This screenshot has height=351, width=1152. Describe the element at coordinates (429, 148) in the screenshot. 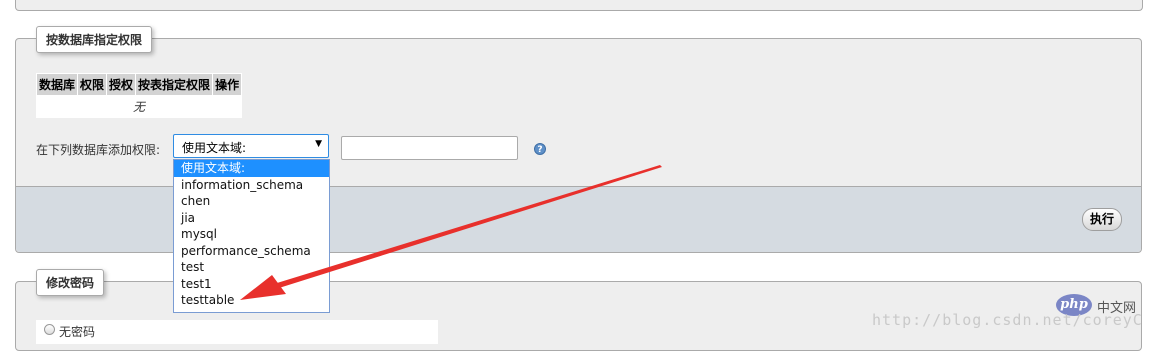

I see `database-name-input` at that location.